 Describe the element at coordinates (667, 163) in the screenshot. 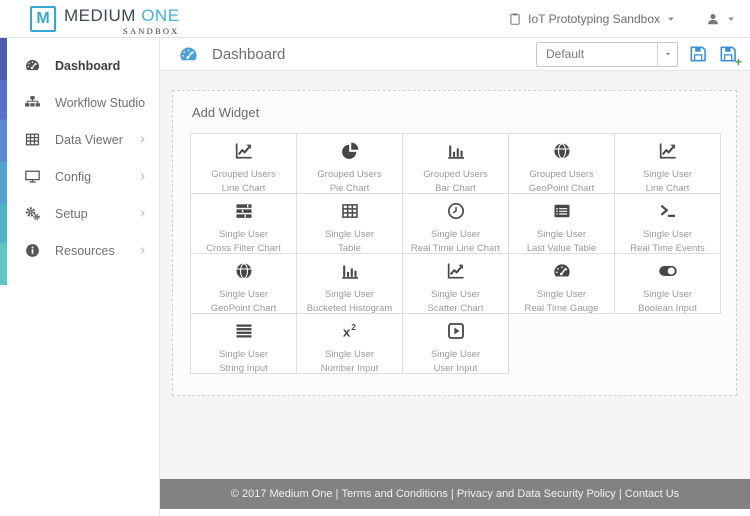

I see `widget-single-user-line-chart: Single User Line Chart` at that location.